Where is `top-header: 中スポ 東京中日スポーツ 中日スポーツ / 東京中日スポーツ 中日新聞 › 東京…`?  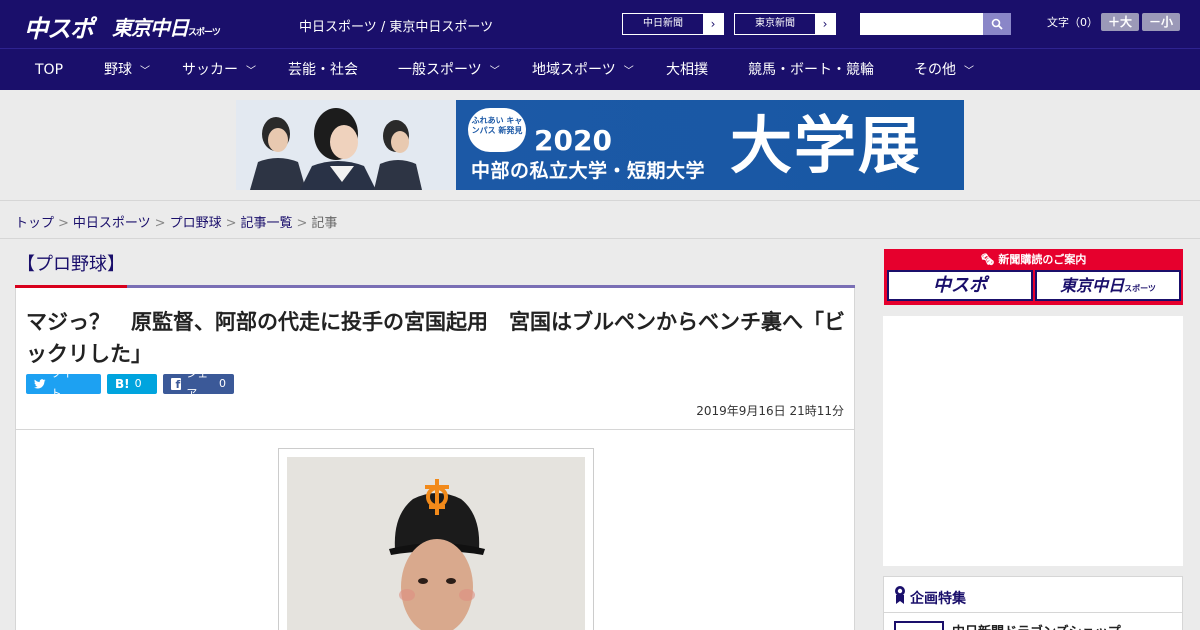 top-header: 中スポ 東京中日スポーツ 中日スポーツ / 東京中日スポーツ 中日新聞 › 東京… is located at coordinates (600, 24).